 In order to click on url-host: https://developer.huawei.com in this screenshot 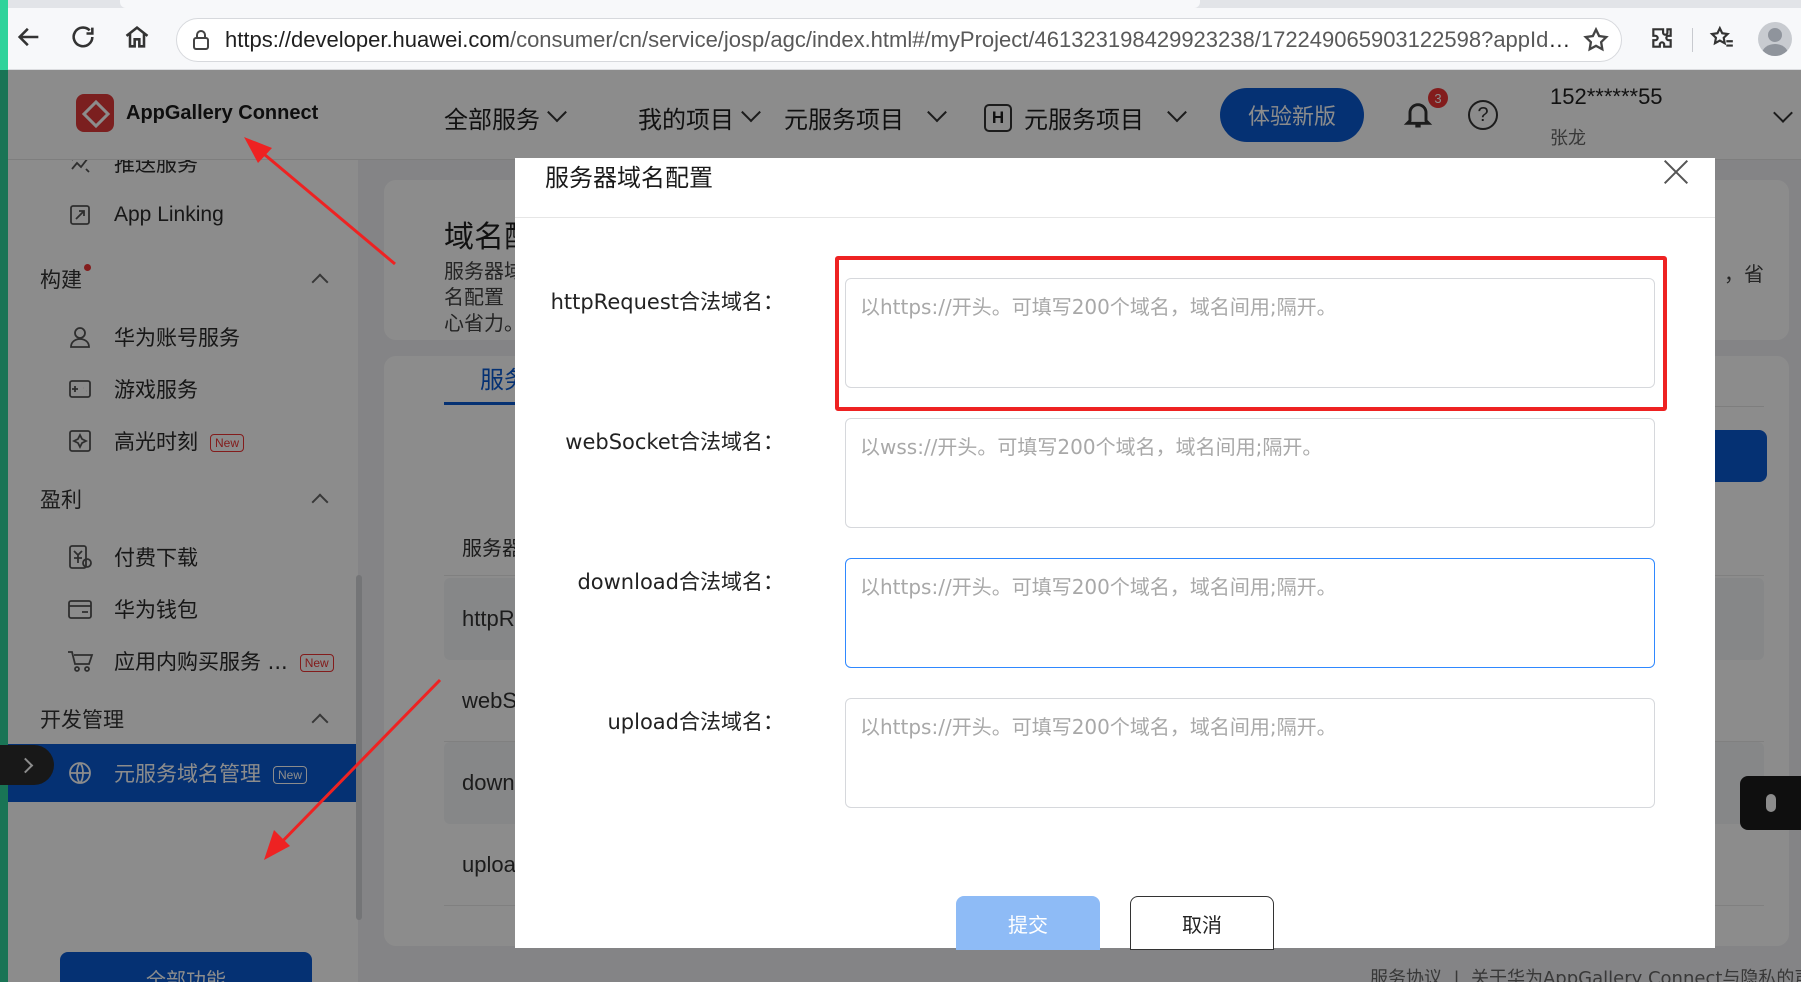, I will do `click(367, 39)`.